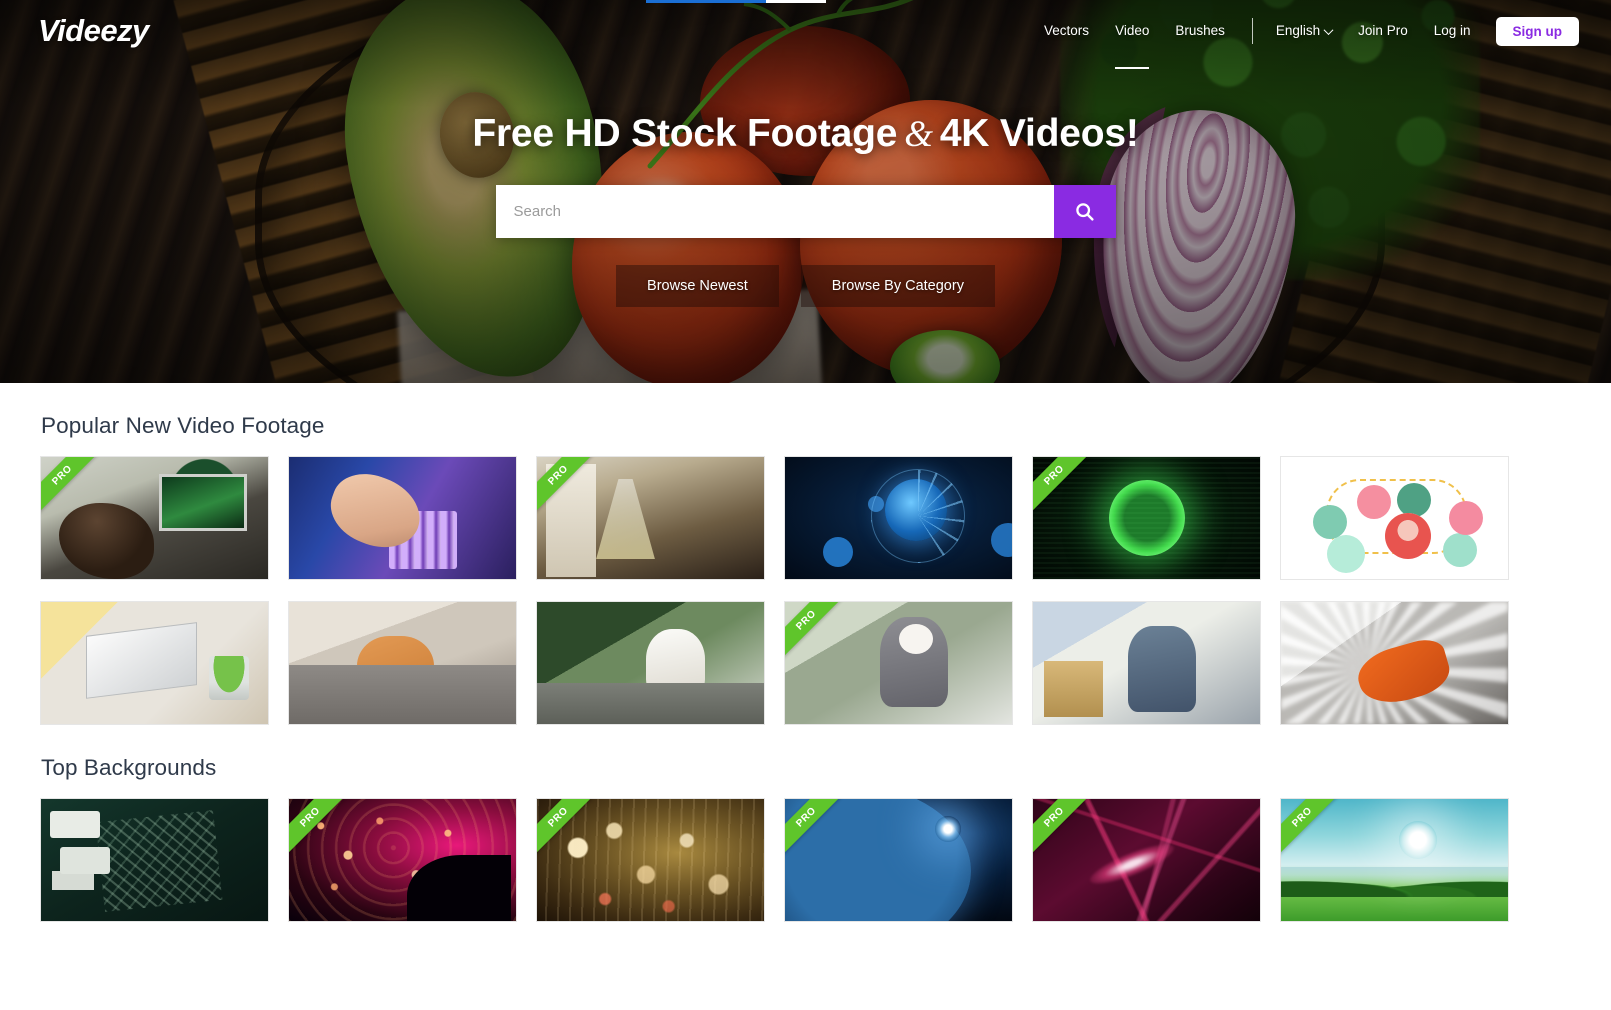 The height and width of the screenshot is (1010, 1611). I want to click on hero-action-buttons: Browse Newest Browse By Category, so click(805, 286).